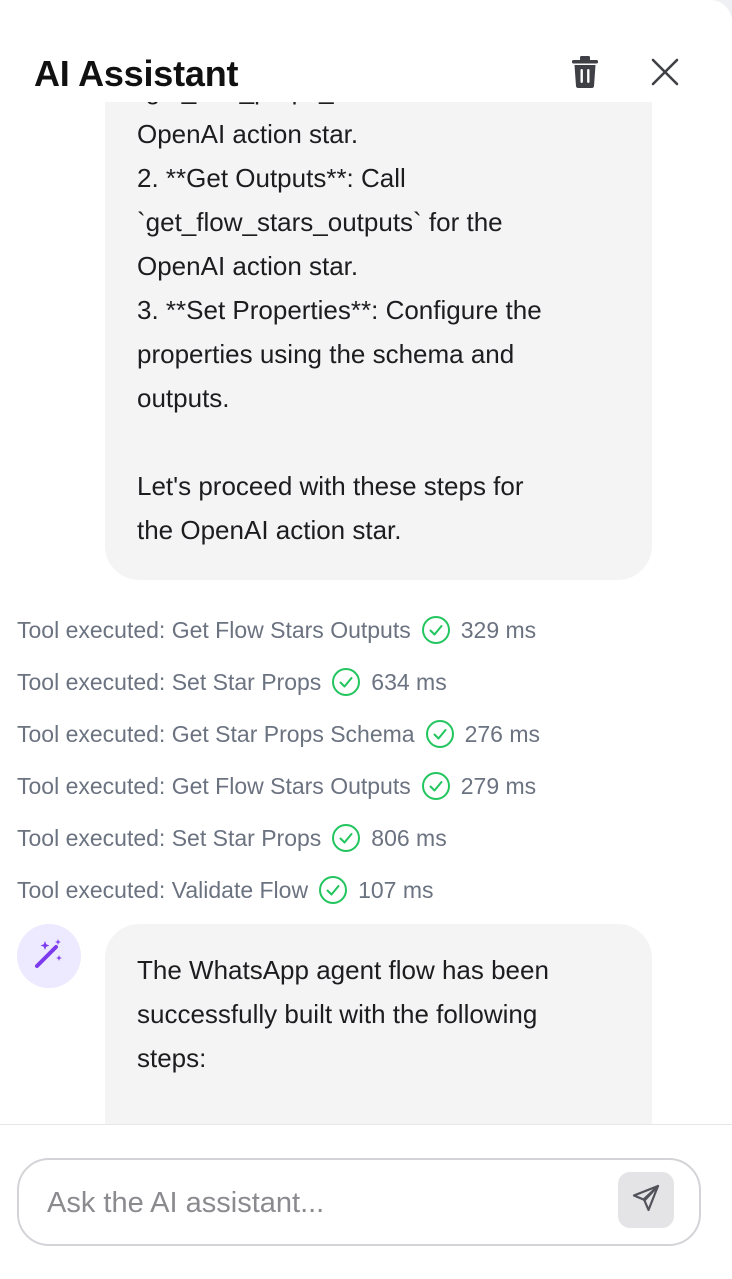 The width and height of the screenshot is (732, 1279). What do you see at coordinates (396, 889) in the screenshot?
I see `tool-call-duration: 107 ms` at bounding box center [396, 889].